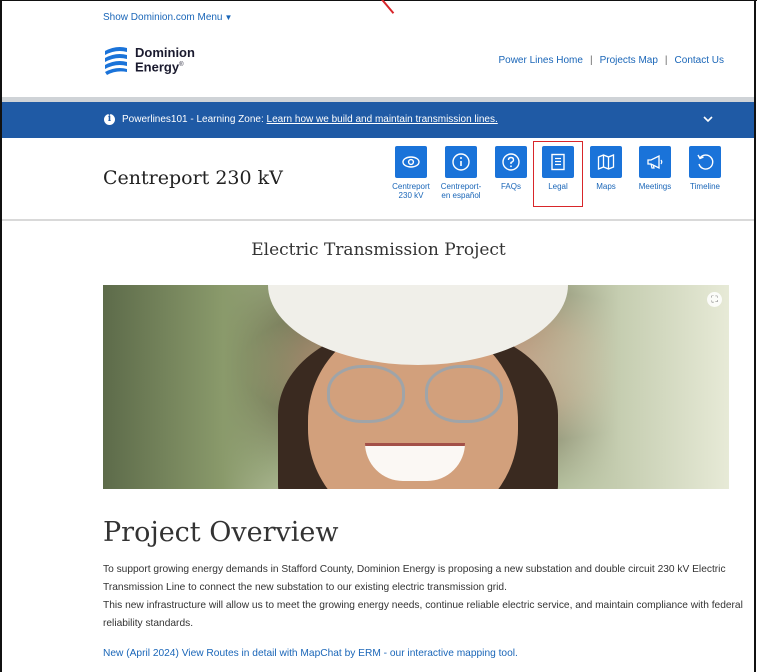  I want to click on nav-label-espanol: Centreport- en español, so click(461, 191).